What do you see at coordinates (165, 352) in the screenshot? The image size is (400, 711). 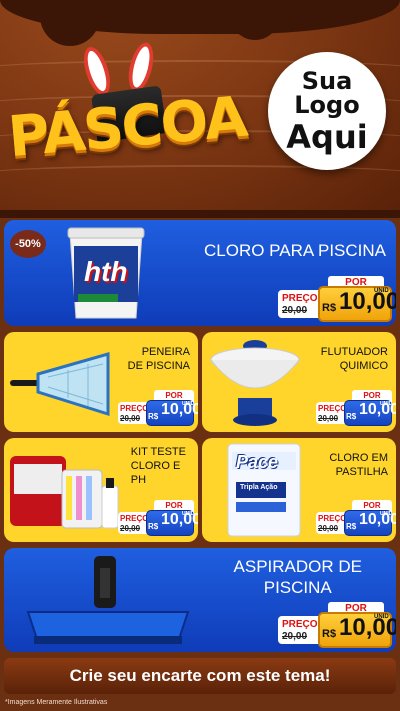 I see `product-name-line: PENEIRA` at bounding box center [165, 352].